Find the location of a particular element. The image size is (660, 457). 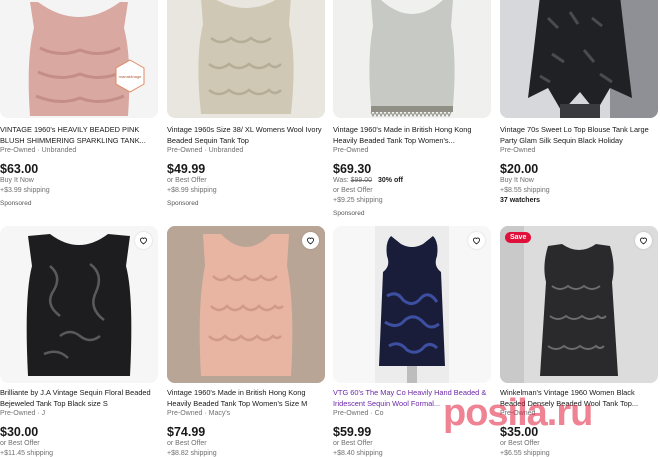

listing-shipping: +$6.55 shipping is located at coordinates (525, 453).